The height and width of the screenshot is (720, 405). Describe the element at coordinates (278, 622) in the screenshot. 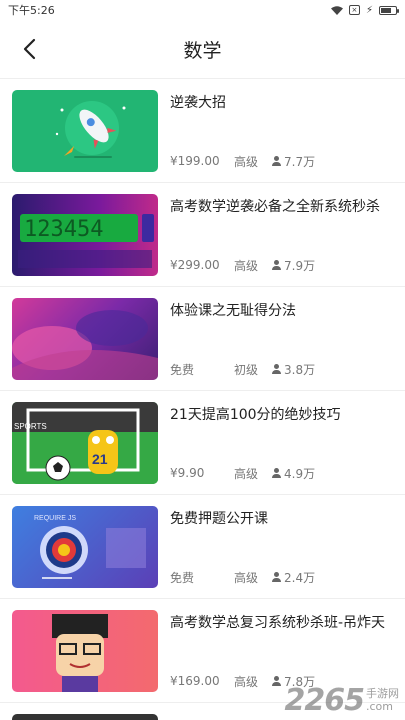

I see `course-title: 高考数学总复习系统秒杀班-吊炸天` at that location.